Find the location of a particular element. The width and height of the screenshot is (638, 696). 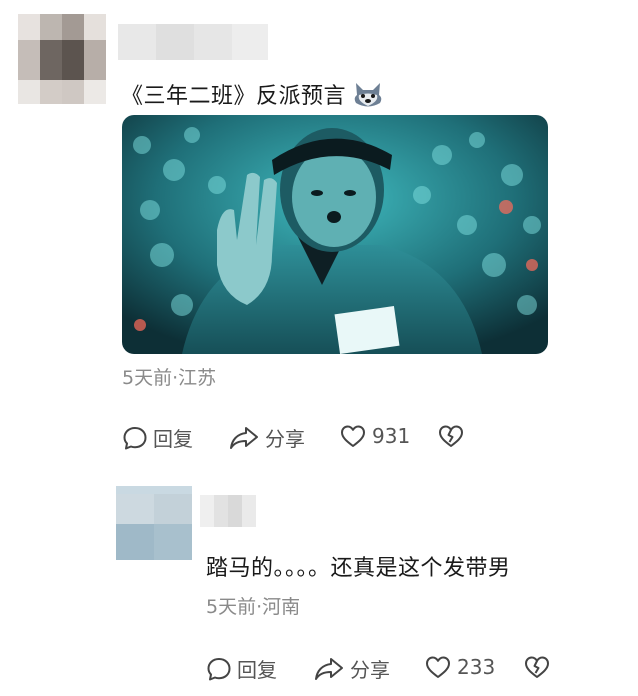

reply-avatar is located at coordinates (154, 523).